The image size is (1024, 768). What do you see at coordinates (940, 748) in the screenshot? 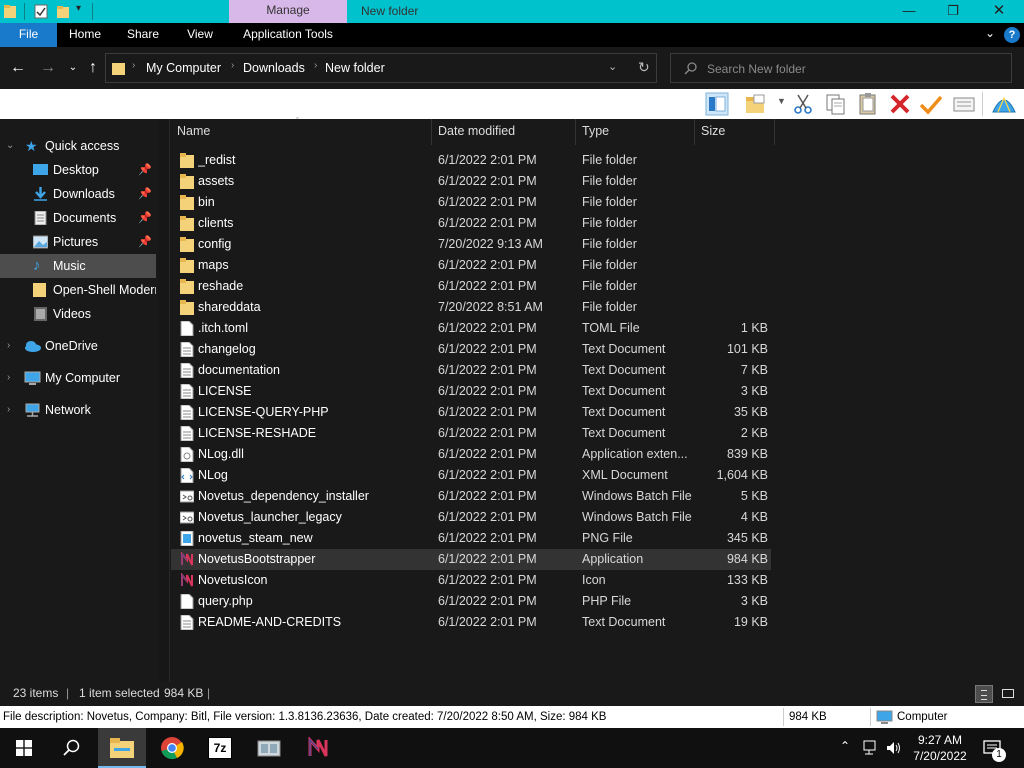
I see `clock: 9:27 AM 7/20/2022` at bounding box center [940, 748].